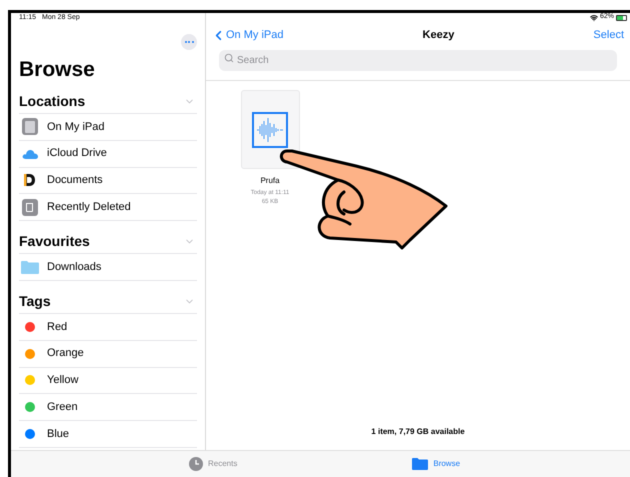 The image size is (630, 477). I want to click on search-icon, so click(229, 57).